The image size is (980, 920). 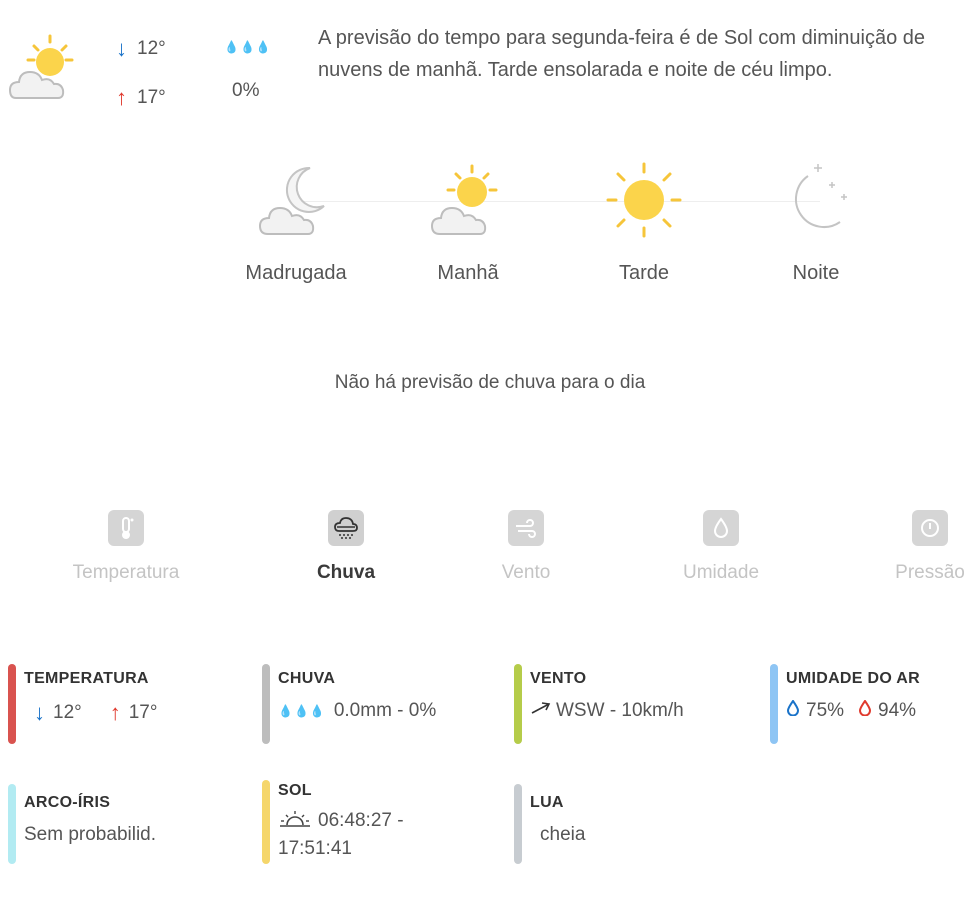 I want to click on period-label-noite: Noite, so click(x=816, y=273).